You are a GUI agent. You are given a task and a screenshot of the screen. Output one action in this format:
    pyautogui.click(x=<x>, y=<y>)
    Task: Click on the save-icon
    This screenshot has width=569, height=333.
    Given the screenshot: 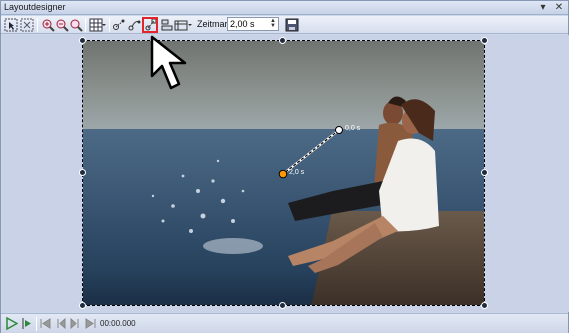 What is the action you would take?
    pyautogui.click(x=292, y=25)
    